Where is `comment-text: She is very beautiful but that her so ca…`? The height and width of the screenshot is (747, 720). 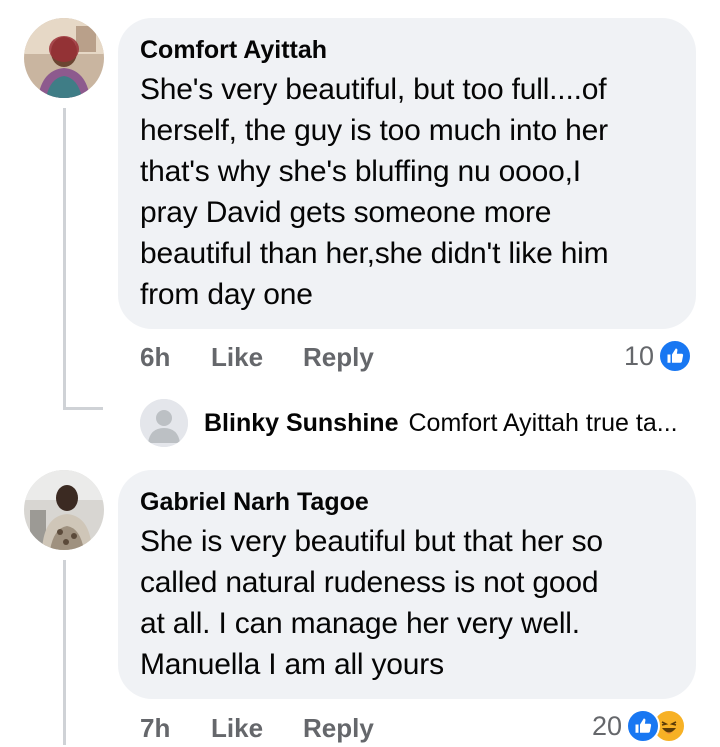
comment-text: She is very beautiful but that her so ca… is located at coordinates (371, 603).